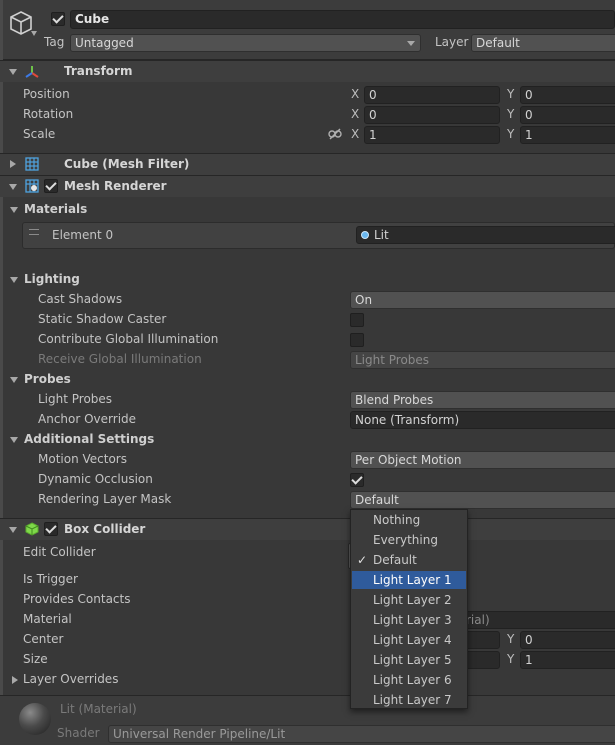 This screenshot has width=615, height=745. What do you see at coordinates (127, 164) in the screenshot?
I see `mesh-filter-title: Cube (Mesh Filter)` at bounding box center [127, 164].